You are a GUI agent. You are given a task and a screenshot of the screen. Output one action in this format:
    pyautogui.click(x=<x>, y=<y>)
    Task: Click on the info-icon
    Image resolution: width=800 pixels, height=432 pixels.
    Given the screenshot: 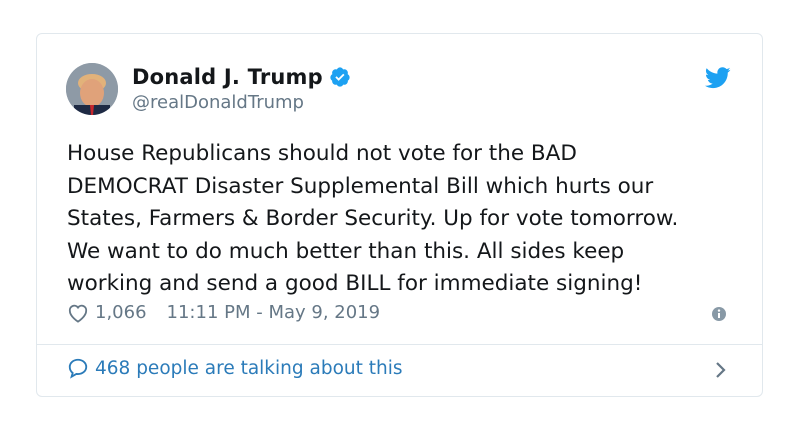 What is the action you would take?
    pyautogui.click(x=719, y=314)
    